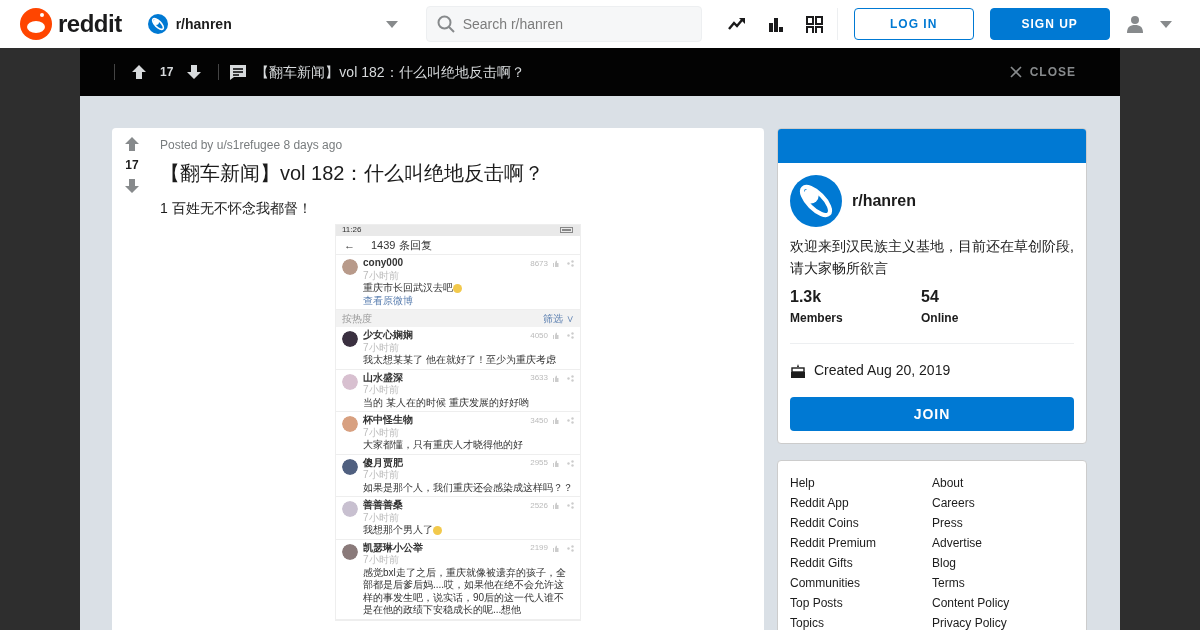  Describe the element at coordinates (775, 24) in the screenshot. I see `bar-chart-icon` at that location.